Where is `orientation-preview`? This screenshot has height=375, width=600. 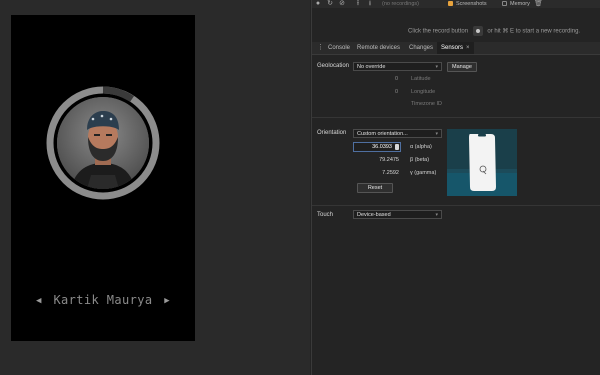
orientation-preview is located at coordinates (482, 162).